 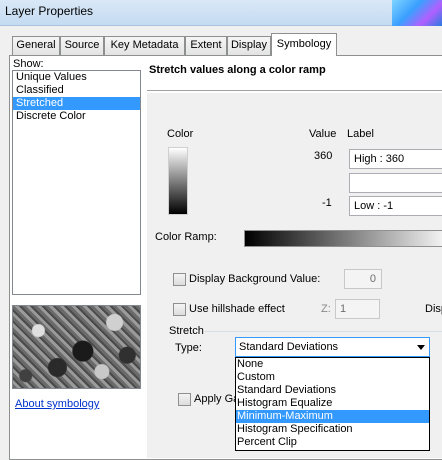 I want to click on title-bar: Layer Properties, so click(x=221, y=13).